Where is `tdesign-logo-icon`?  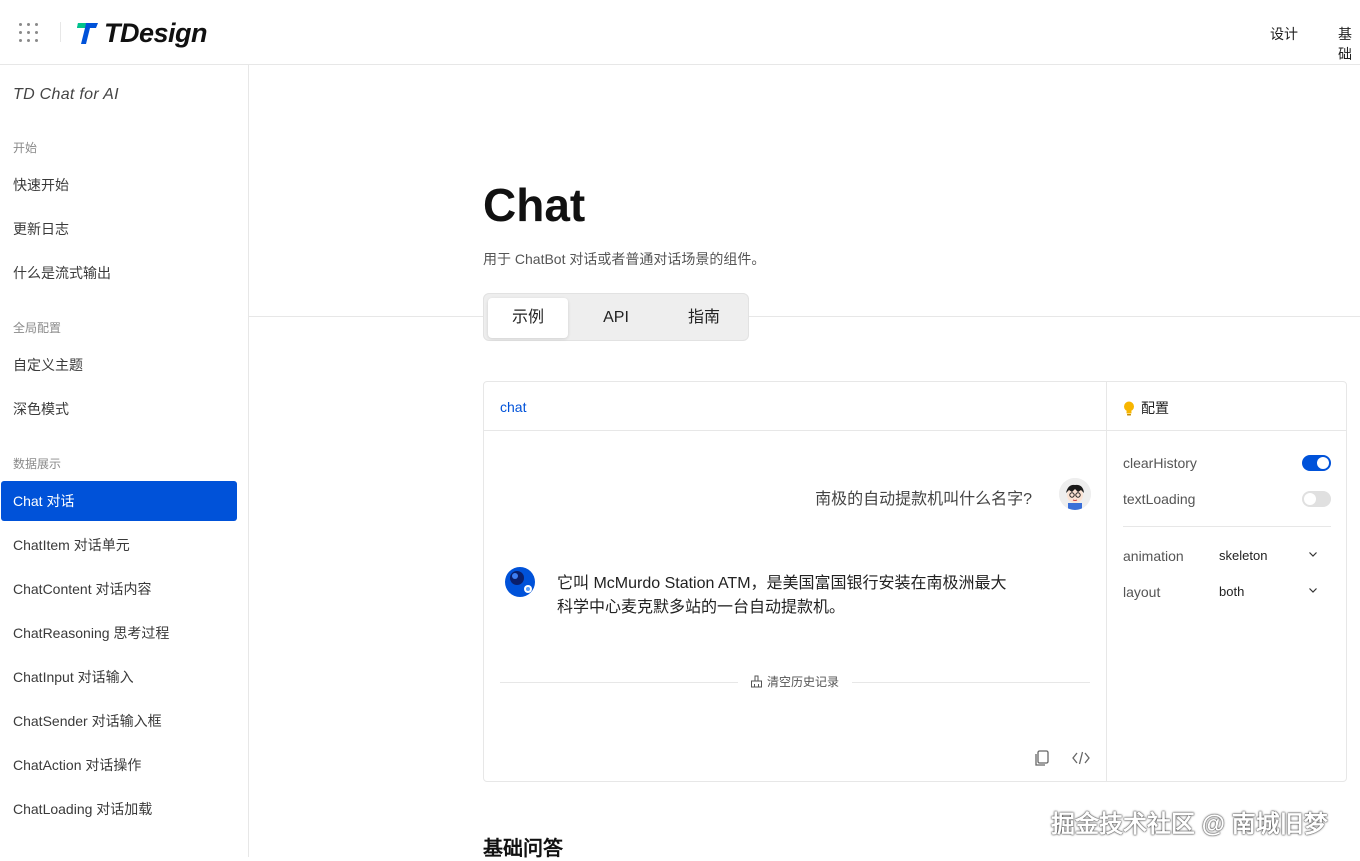
tdesign-logo-icon is located at coordinates (87, 33).